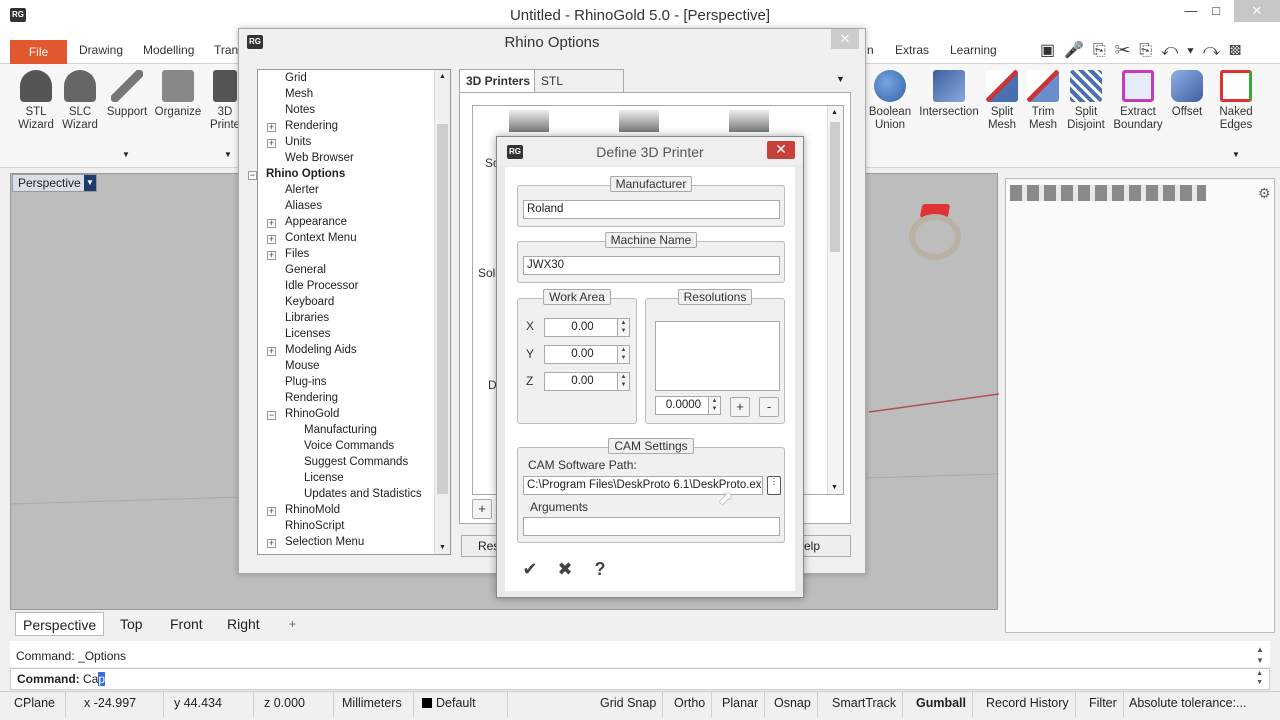  Describe the element at coordinates (309, 302) in the screenshot. I see `tree-item: Keyboard` at that location.